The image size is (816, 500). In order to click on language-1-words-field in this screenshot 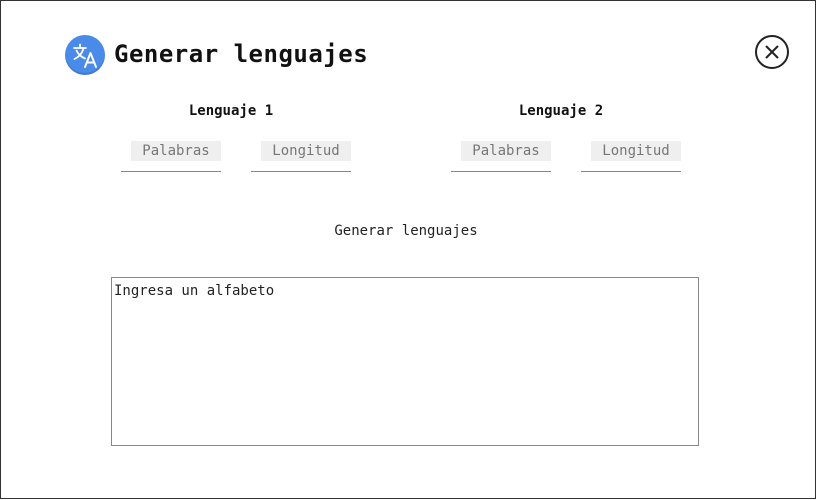, I will do `click(171, 156)`.